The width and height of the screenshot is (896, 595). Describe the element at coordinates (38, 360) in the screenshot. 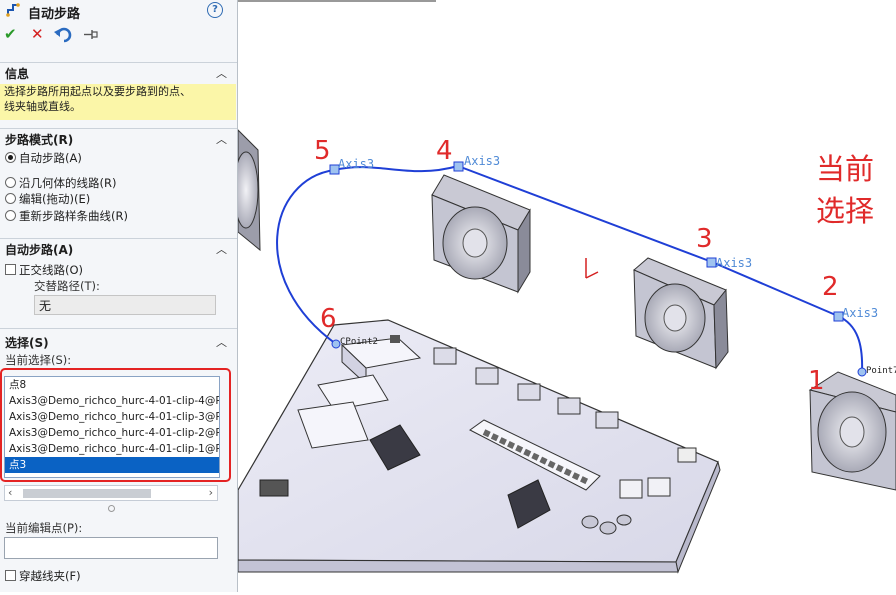

I see `current-selection-label: 当前选择(S):` at that location.